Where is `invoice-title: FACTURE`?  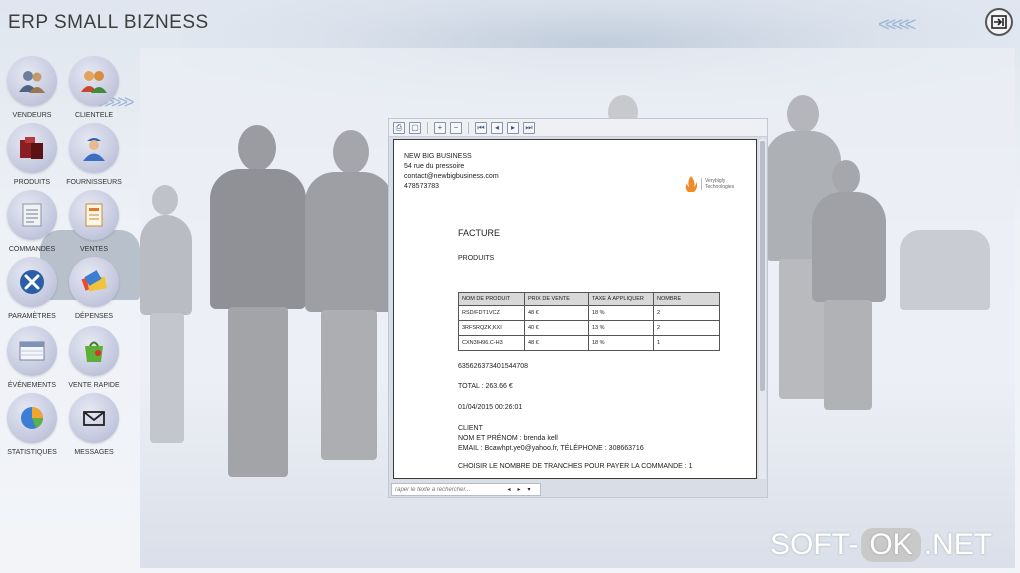
invoice-title: FACTURE is located at coordinates (479, 233).